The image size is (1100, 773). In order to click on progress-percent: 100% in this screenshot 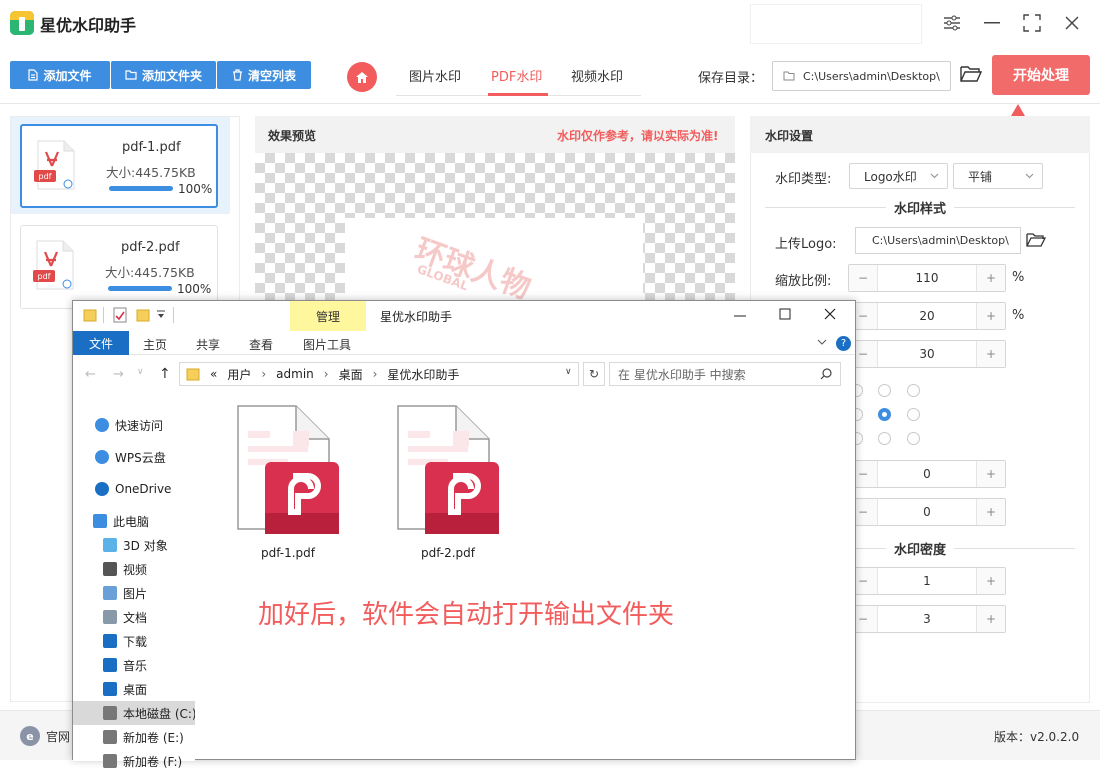, I will do `click(194, 289)`.